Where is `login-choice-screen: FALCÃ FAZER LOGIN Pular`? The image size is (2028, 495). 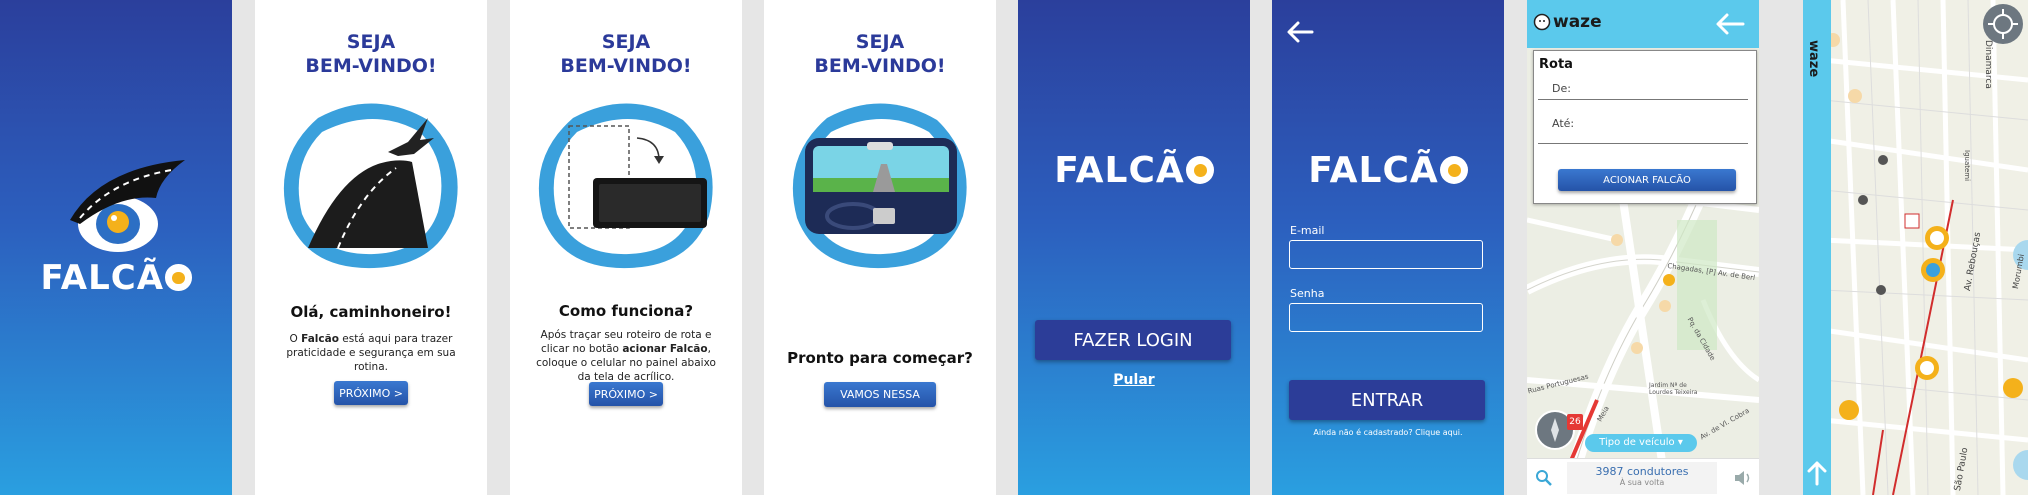
login-choice-screen: FALCÃ FAZER LOGIN Pular is located at coordinates (1134, 247).